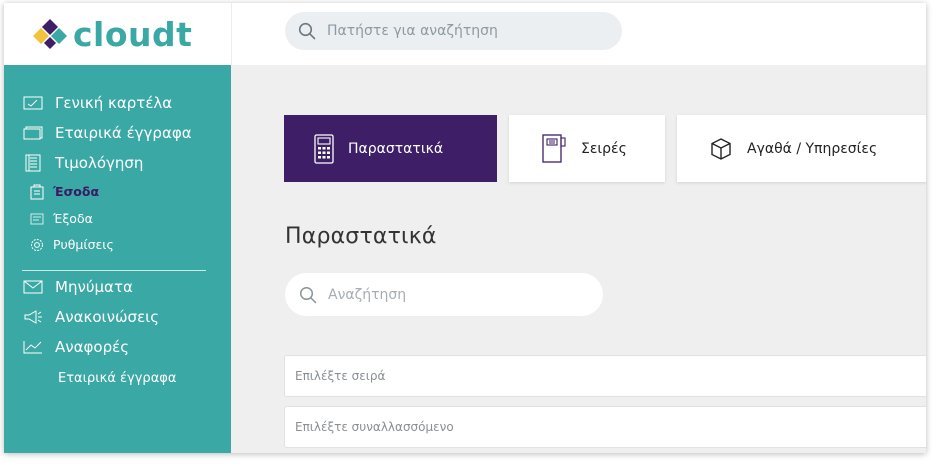 Image resolution: width=939 pixels, height=467 pixels. What do you see at coordinates (33, 103) in the screenshot?
I see `dashboard-icon` at bounding box center [33, 103].